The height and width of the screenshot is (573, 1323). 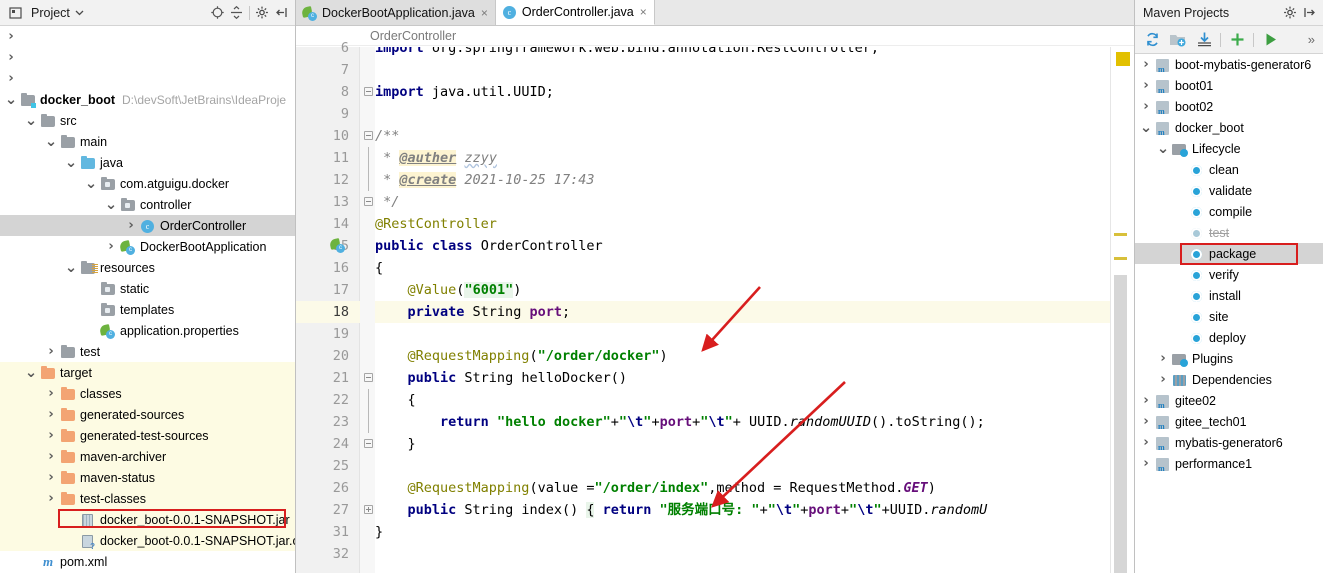 What do you see at coordinates (15, 12) in the screenshot?
I see `project-view-icon` at bounding box center [15, 12].